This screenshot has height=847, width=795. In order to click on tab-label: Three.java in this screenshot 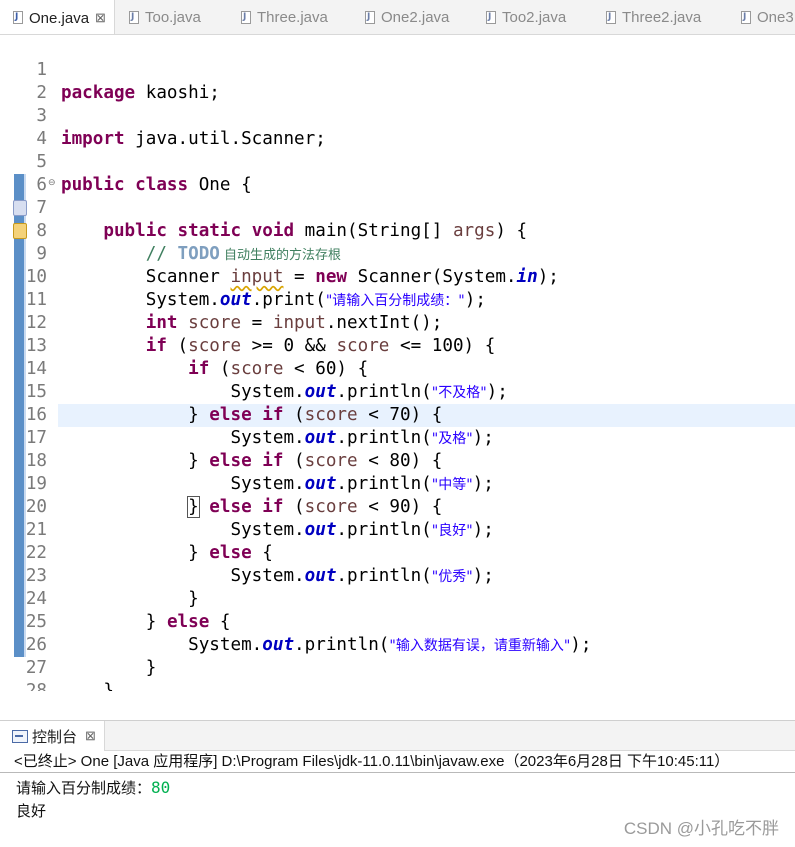, I will do `click(292, 17)`.